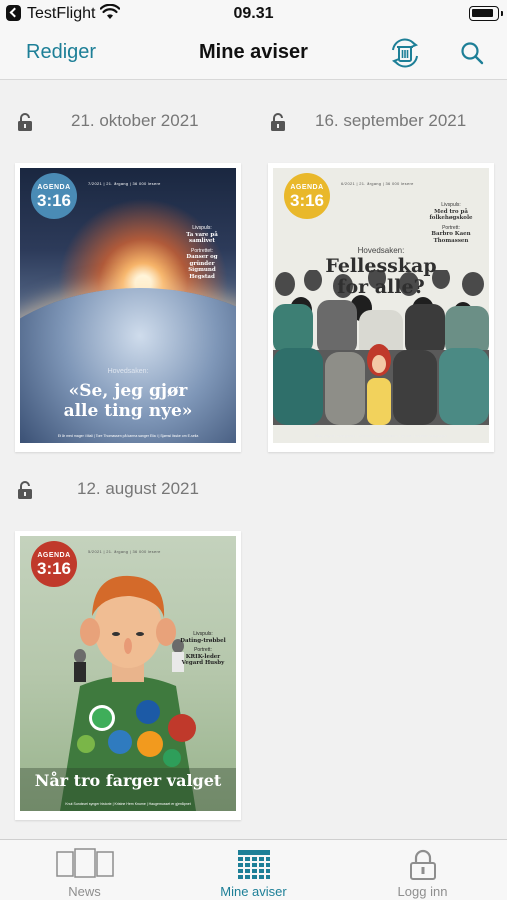 Image resolution: width=507 pixels, height=900 pixels. I want to click on issue-header: 16. september 2021, so click(383, 121).